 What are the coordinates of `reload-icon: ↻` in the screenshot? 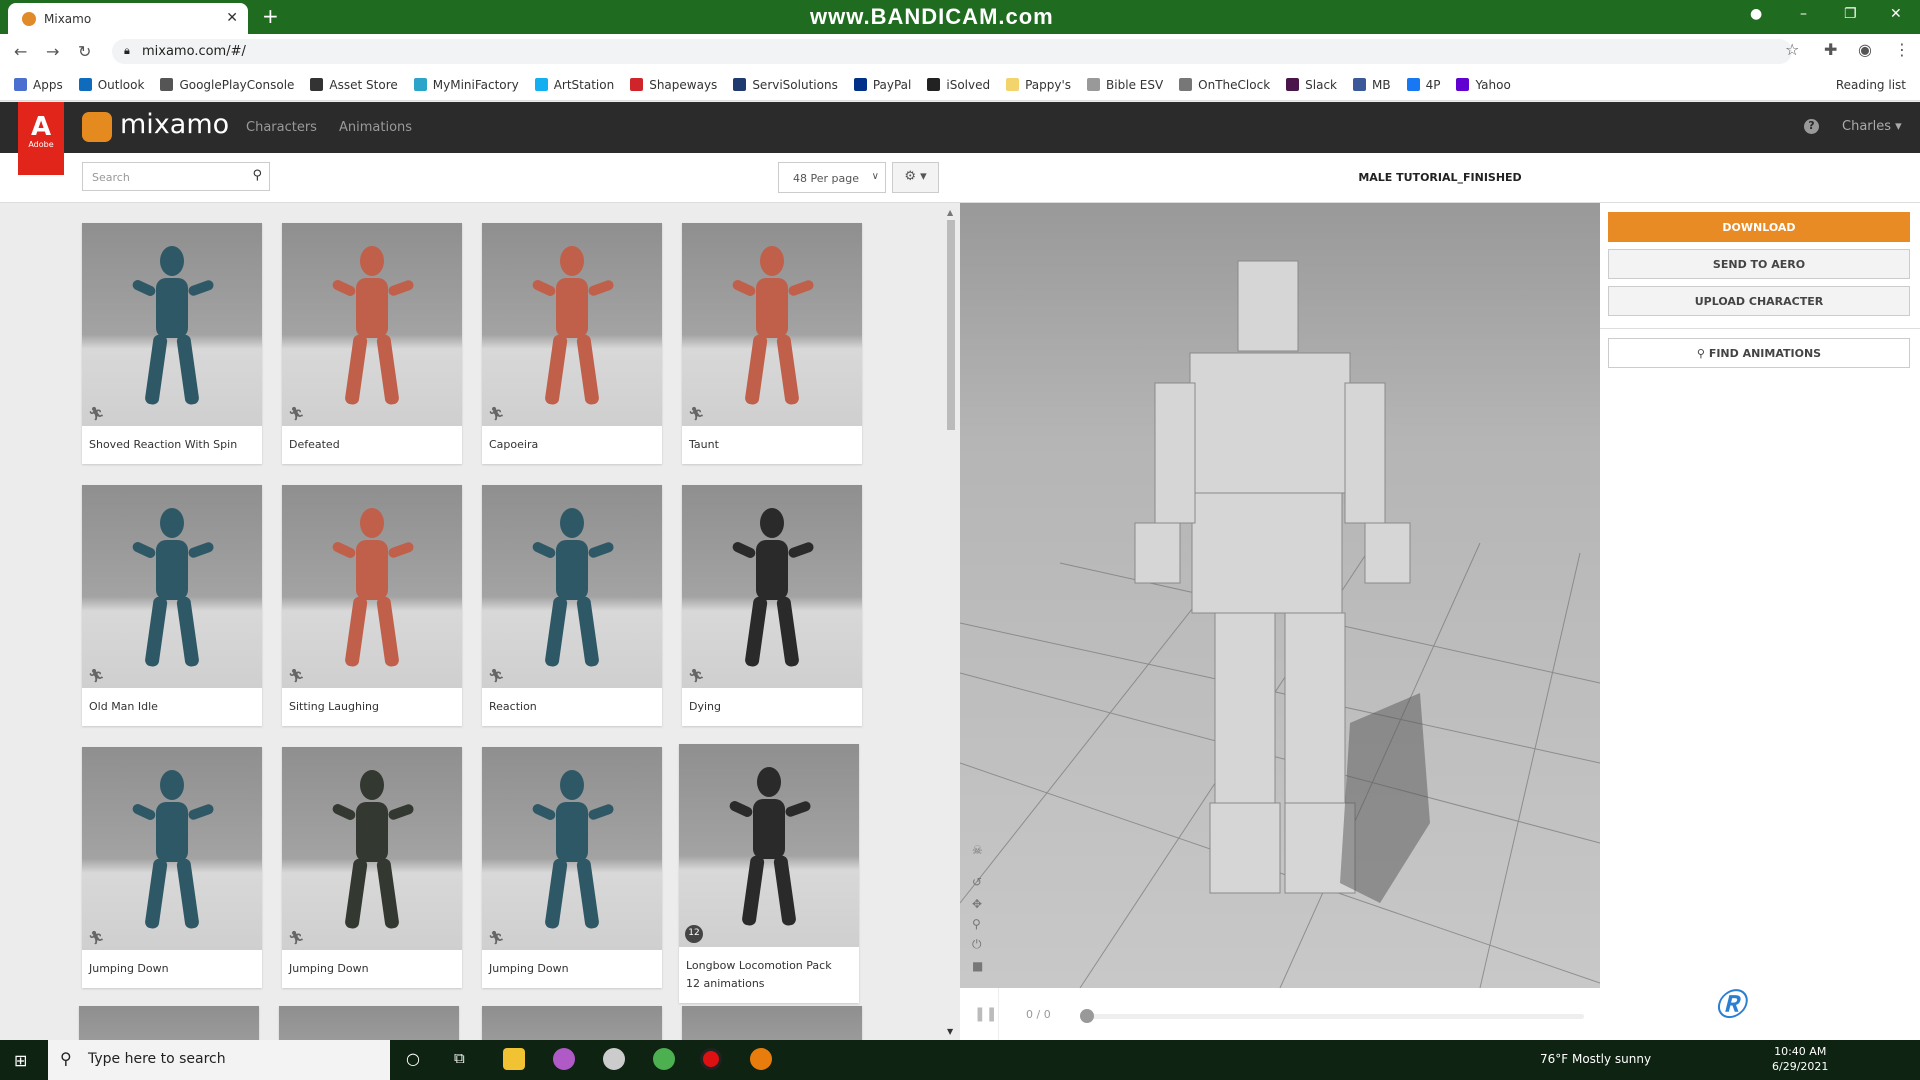 It's located at (84, 51).